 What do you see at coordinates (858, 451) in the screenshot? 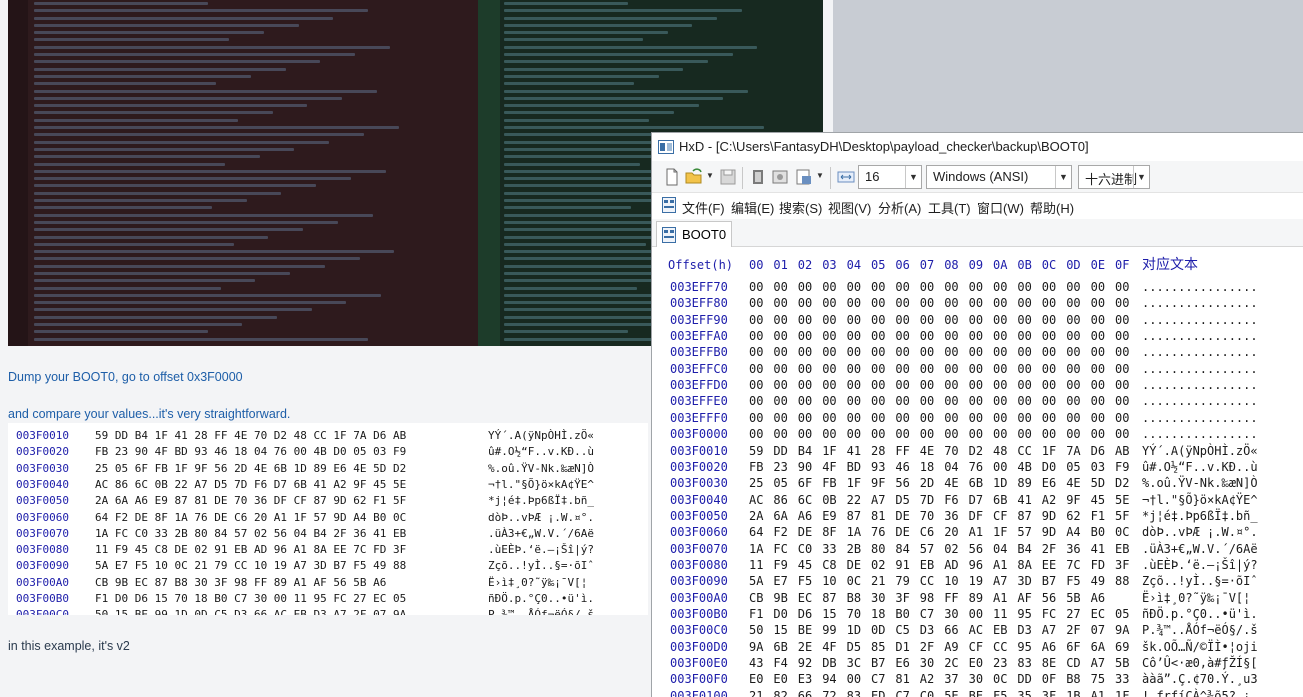
I see `hex-byte: 41` at bounding box center [858, 451].